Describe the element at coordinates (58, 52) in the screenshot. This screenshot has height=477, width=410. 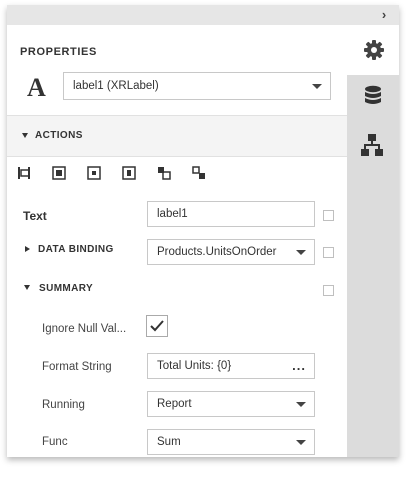
I see `panel-title: PROPERTIES` at that location.